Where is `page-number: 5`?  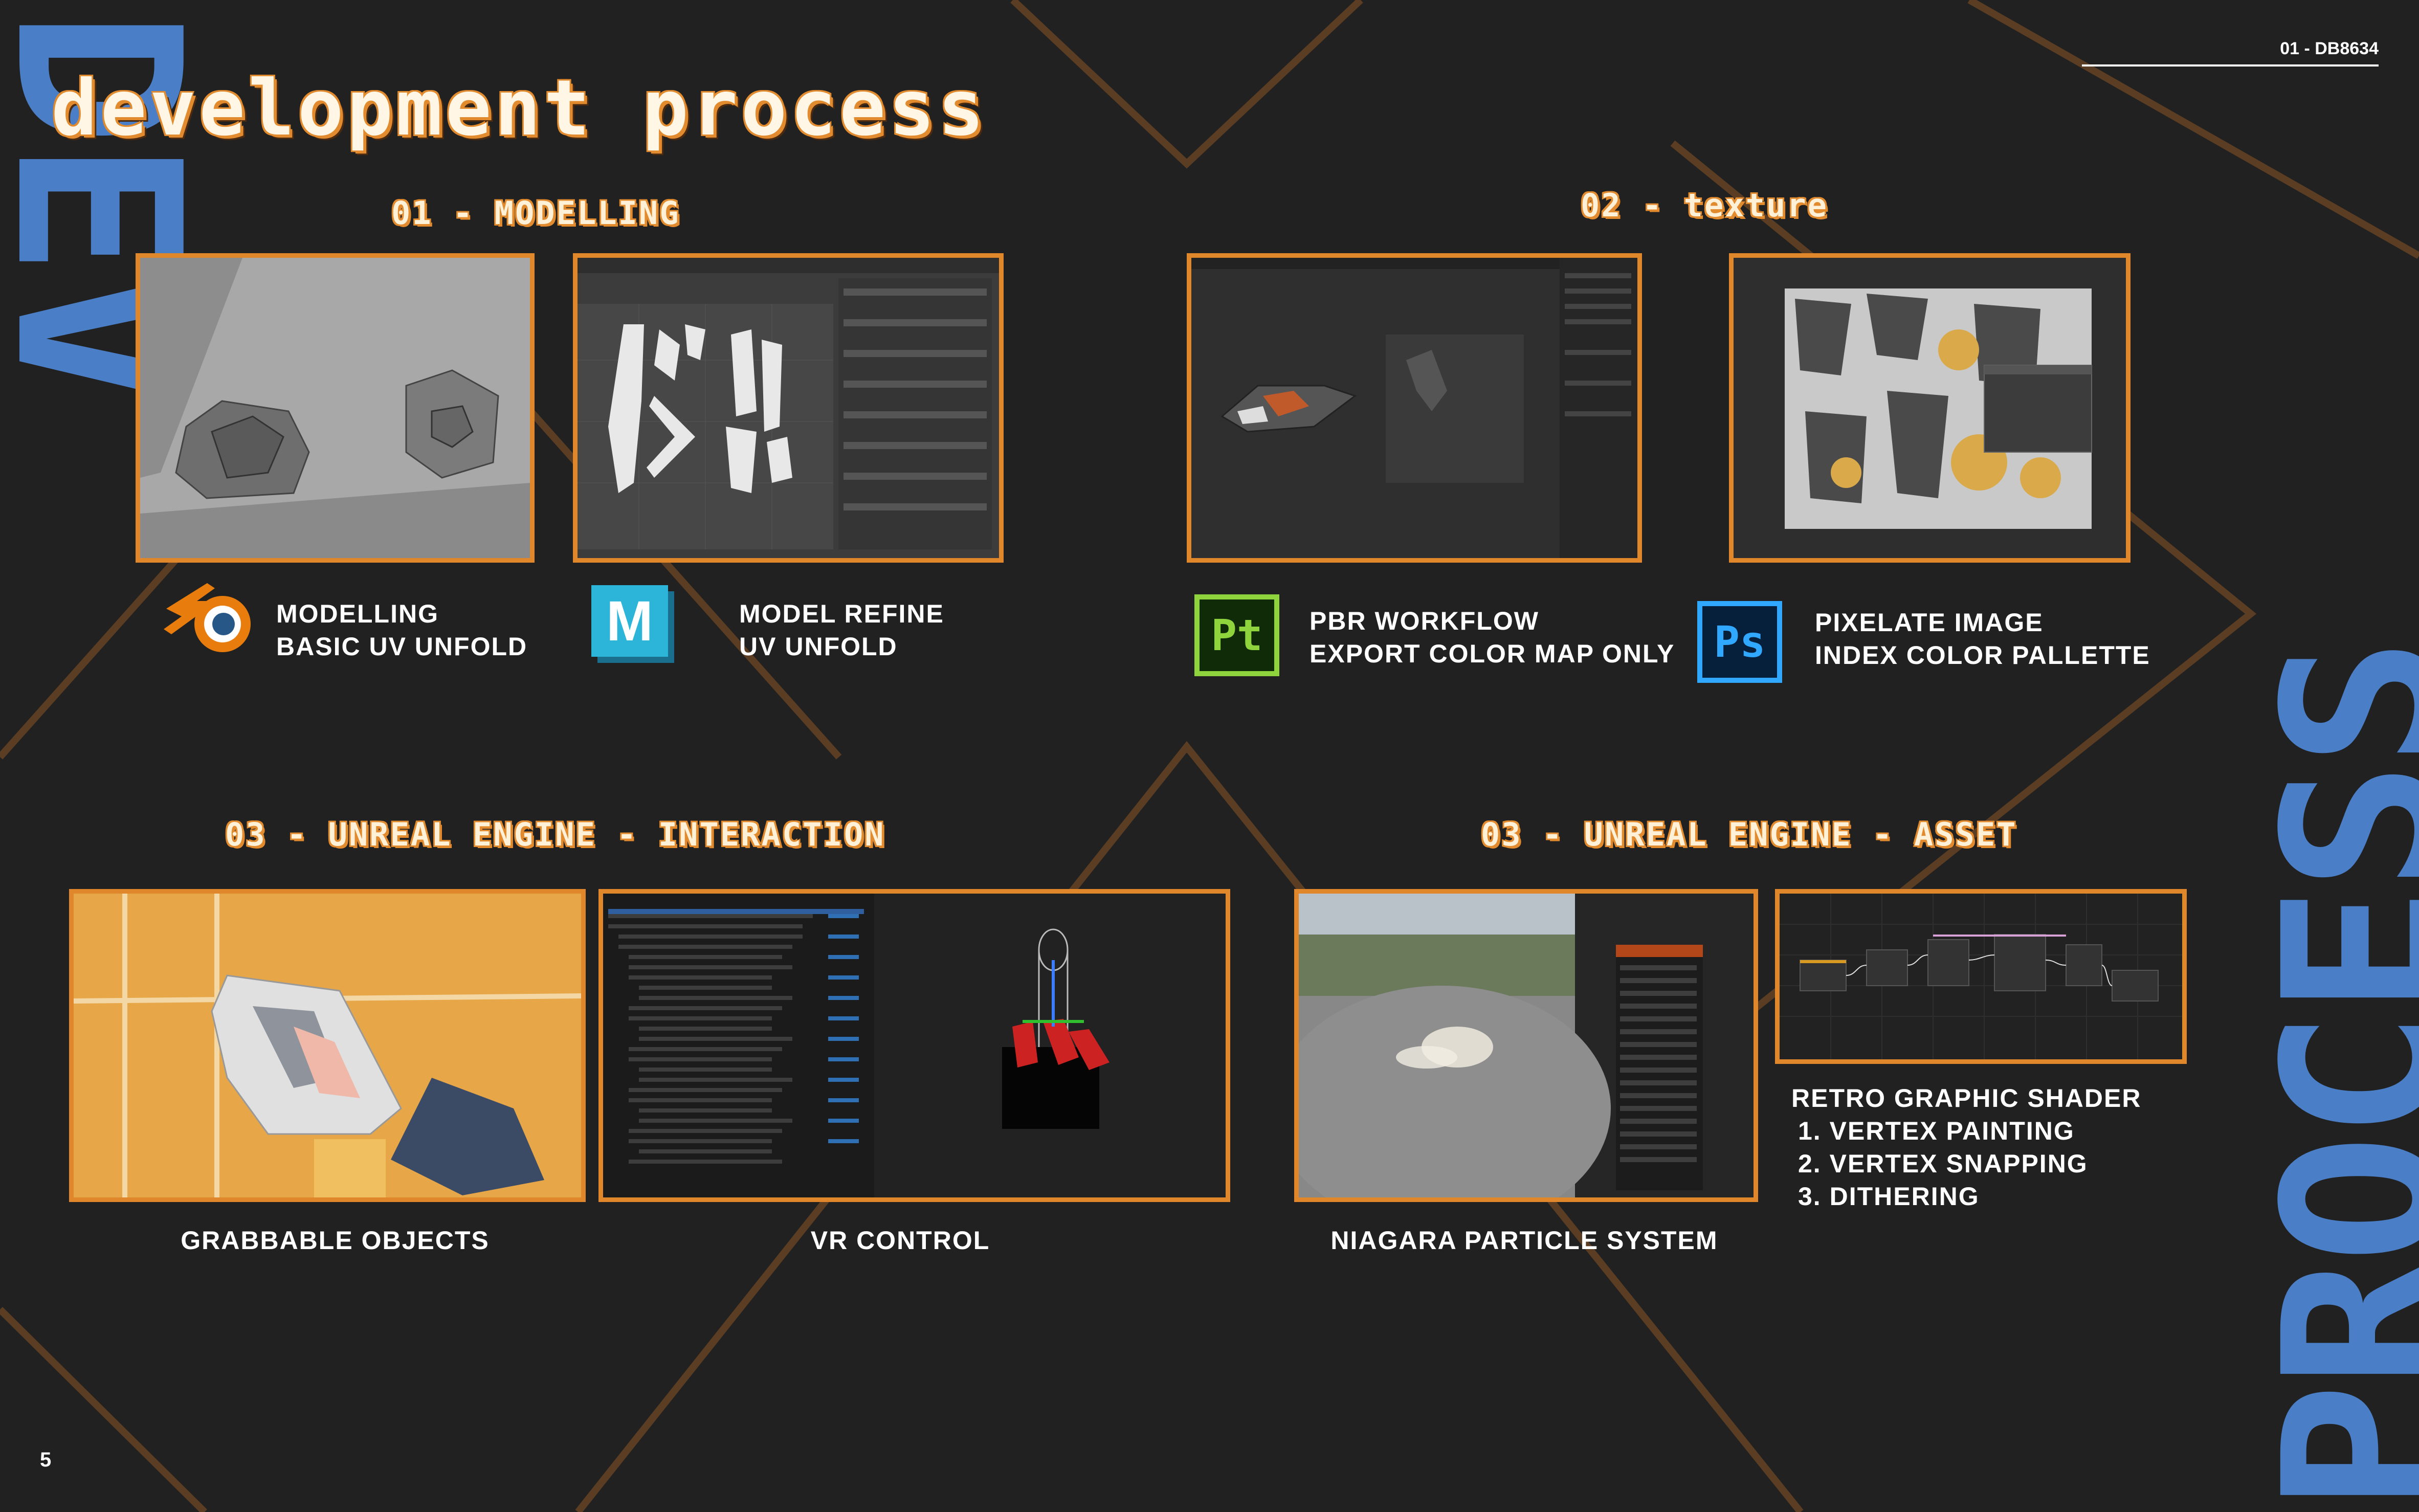
page-number: 5 is located at coordinates (46, 1460).